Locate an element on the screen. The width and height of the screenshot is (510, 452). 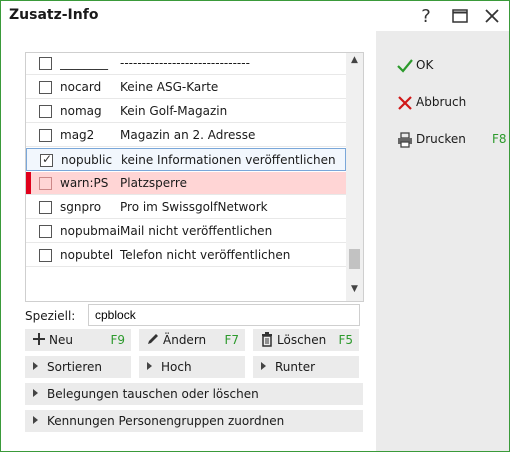
list-row: nopubtel Telefon nicht veröffentlichen is located at coordinates (186, 255).